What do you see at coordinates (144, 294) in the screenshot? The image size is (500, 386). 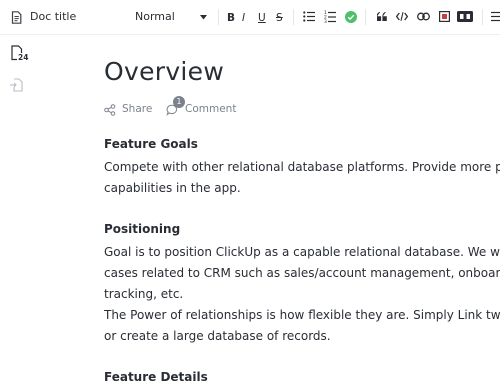 I see `paragraph-line: tracking, etc.` at bounding box center [144, 294].